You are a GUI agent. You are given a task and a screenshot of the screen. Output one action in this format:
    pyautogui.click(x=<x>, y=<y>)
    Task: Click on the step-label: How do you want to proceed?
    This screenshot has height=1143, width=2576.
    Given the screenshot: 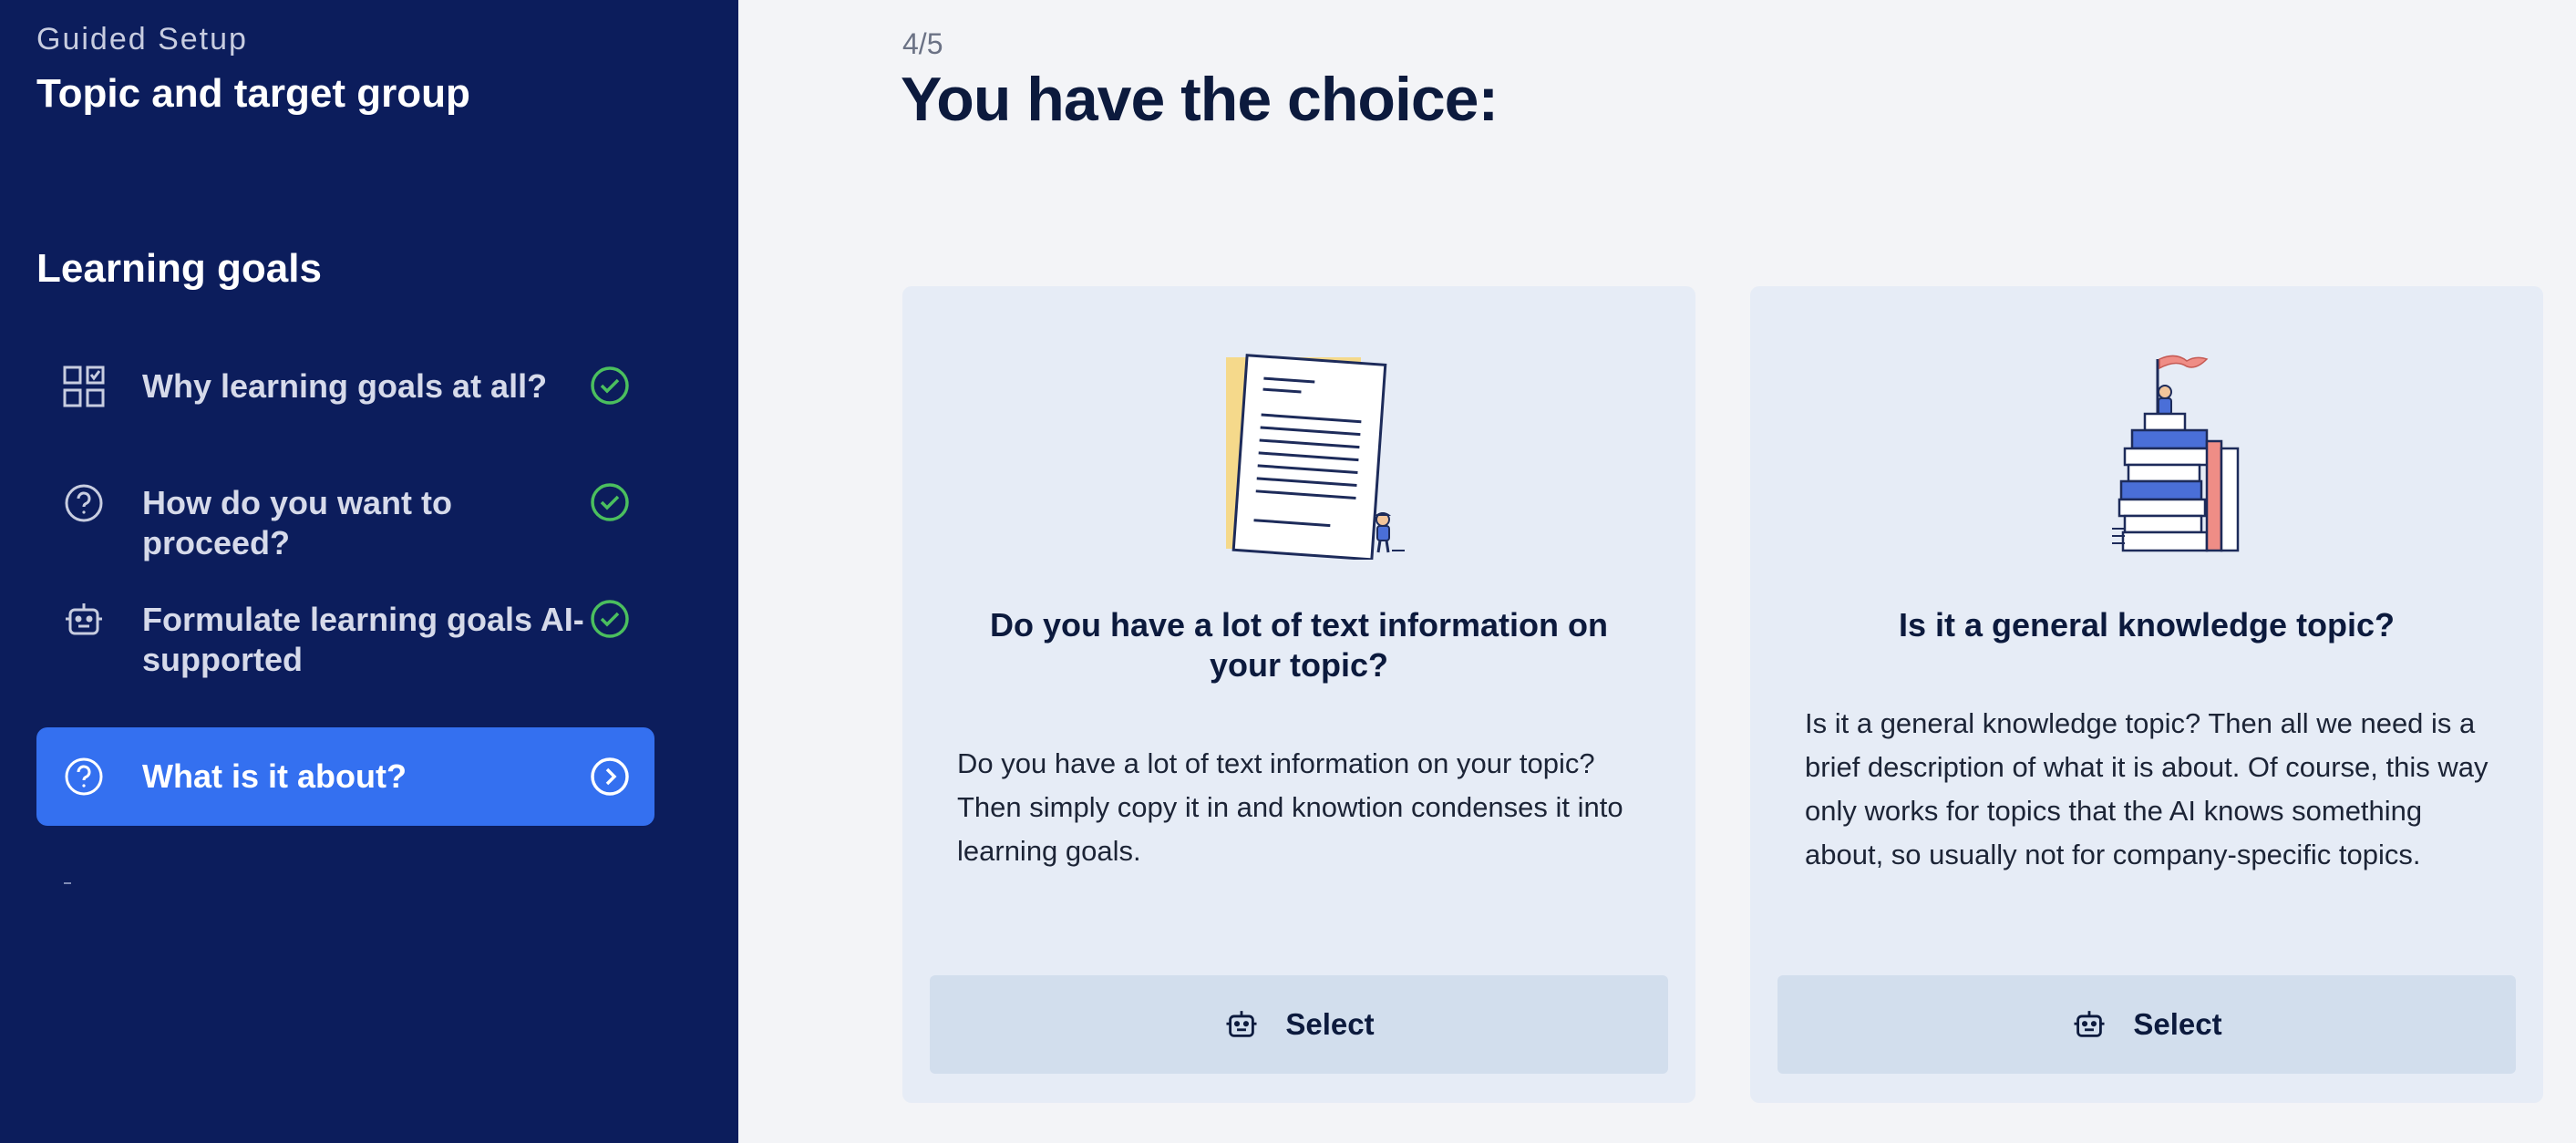 What is the action you would take?
    pyautogui.click(x=297, y=522)
    